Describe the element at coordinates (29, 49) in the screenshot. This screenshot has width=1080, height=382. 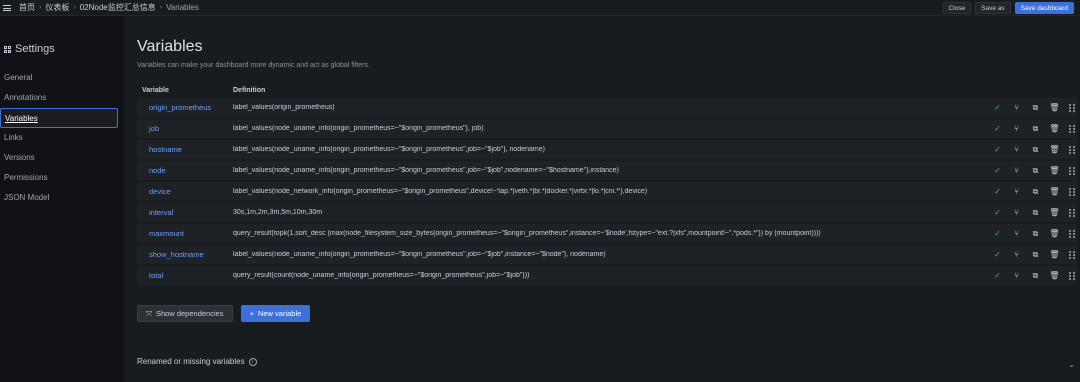
I see `settings-title: Settings` at that location.